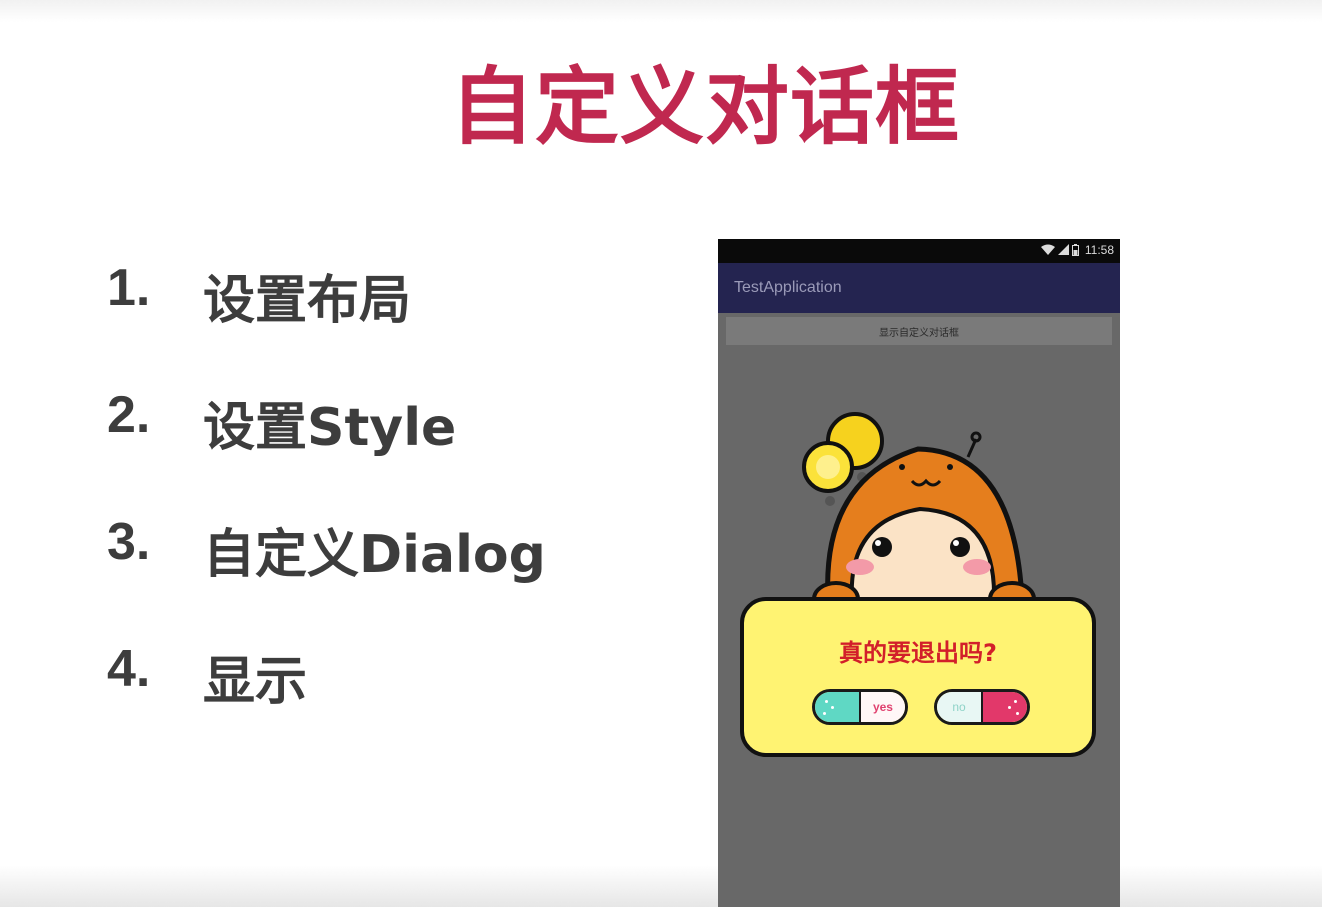 The width and height of the screenshot is (1322, 907). Describe the element at coordinates (919, 510) in the screenshot. I see `mascot-illustration` at that location.